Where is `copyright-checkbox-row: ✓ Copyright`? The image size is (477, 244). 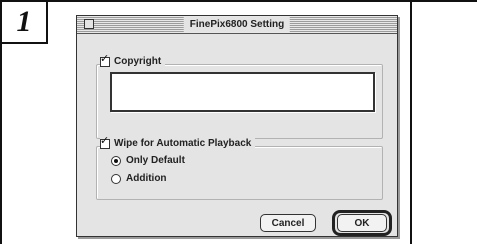
copyright-checkbox-row: ✓ Copyright is located at coordinates (133, 59).